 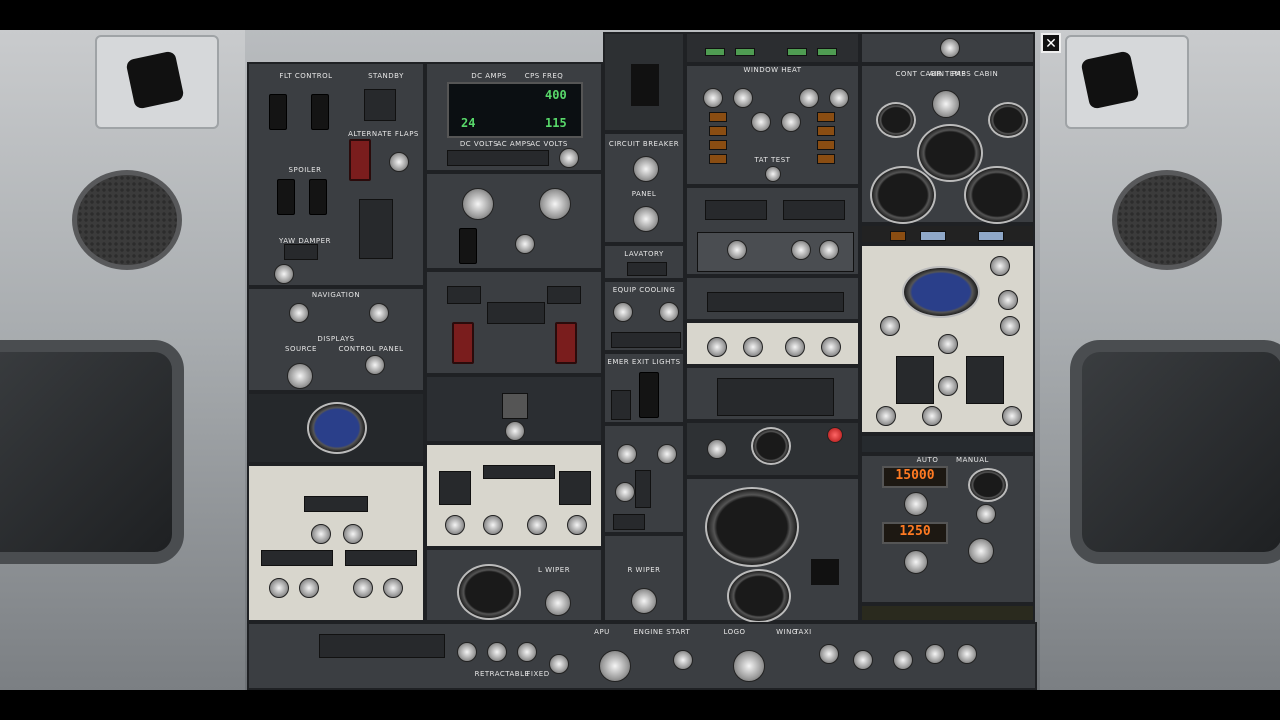 What do you see at coordinates (300, 376) in the screenshot?
I see `source-knob` at bounding box center [300, 376].